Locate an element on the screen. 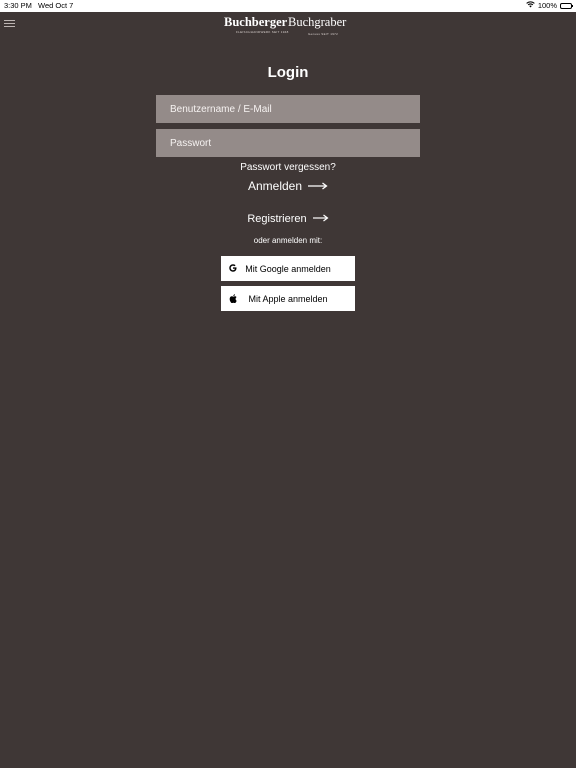 The image size is (576, 768). page-title: Login is located at coordinates (288, 72).